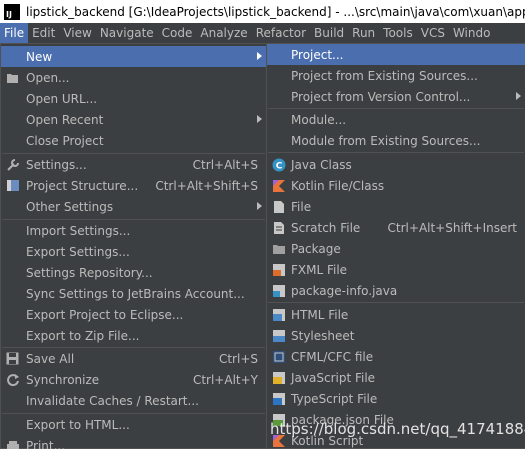 The image size is (525, 449). I want to click on print-icon, so click(12, 443).